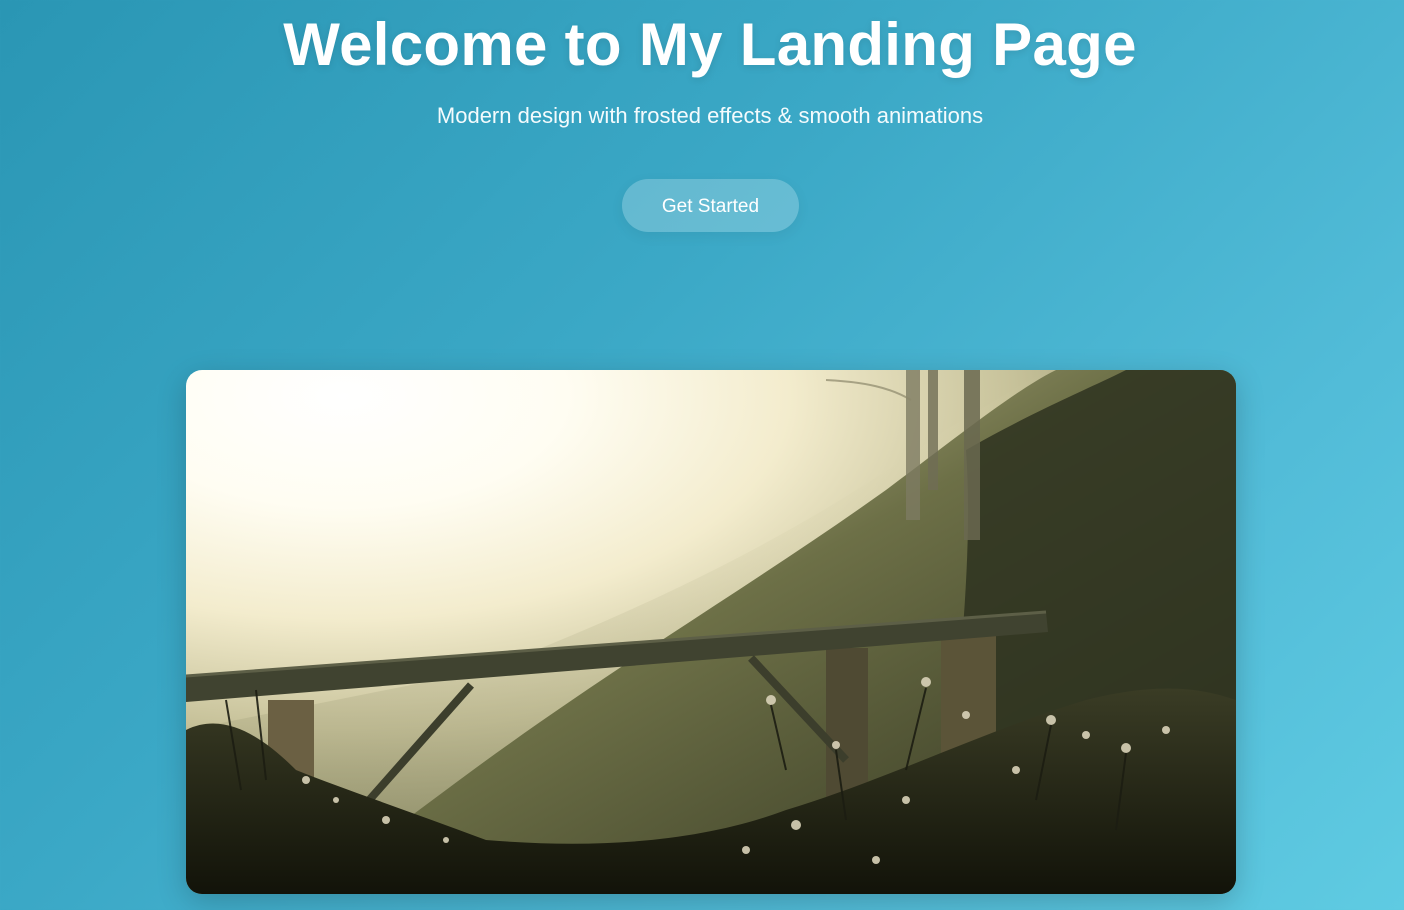 The width and height of the screenshot is (1404, 910). What do you see at coordinates (710, 205) in the screenshot?
I see `get-started-button: Get Started` at bounding box center [710, 205].